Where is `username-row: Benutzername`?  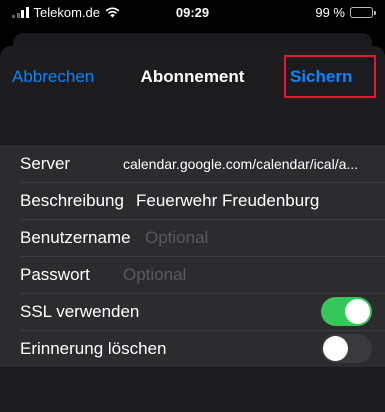
username-row: Benutzername is located at coordinates (192, 237).